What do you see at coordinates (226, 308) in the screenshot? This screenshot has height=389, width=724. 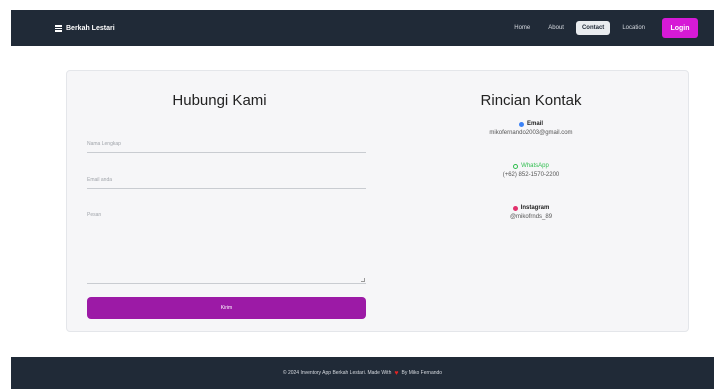 I see `submit-button: Kirim` at bounding box center [226, 308].